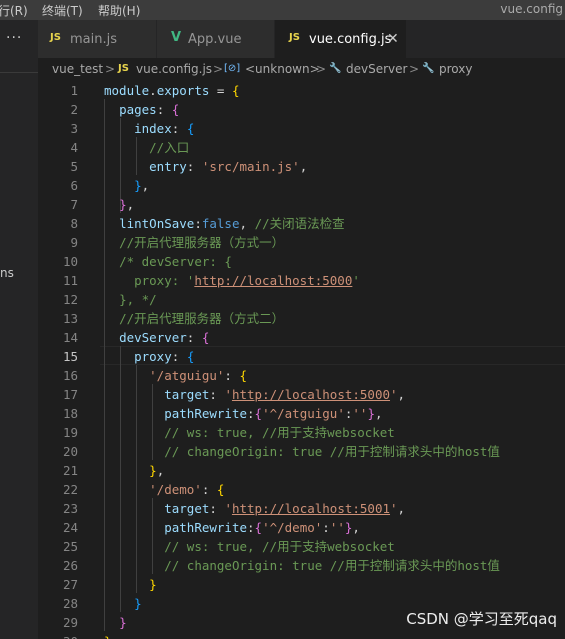  I want to click on tab-vue-config-js: JS vue.config.js ✕, so click(341, 39).